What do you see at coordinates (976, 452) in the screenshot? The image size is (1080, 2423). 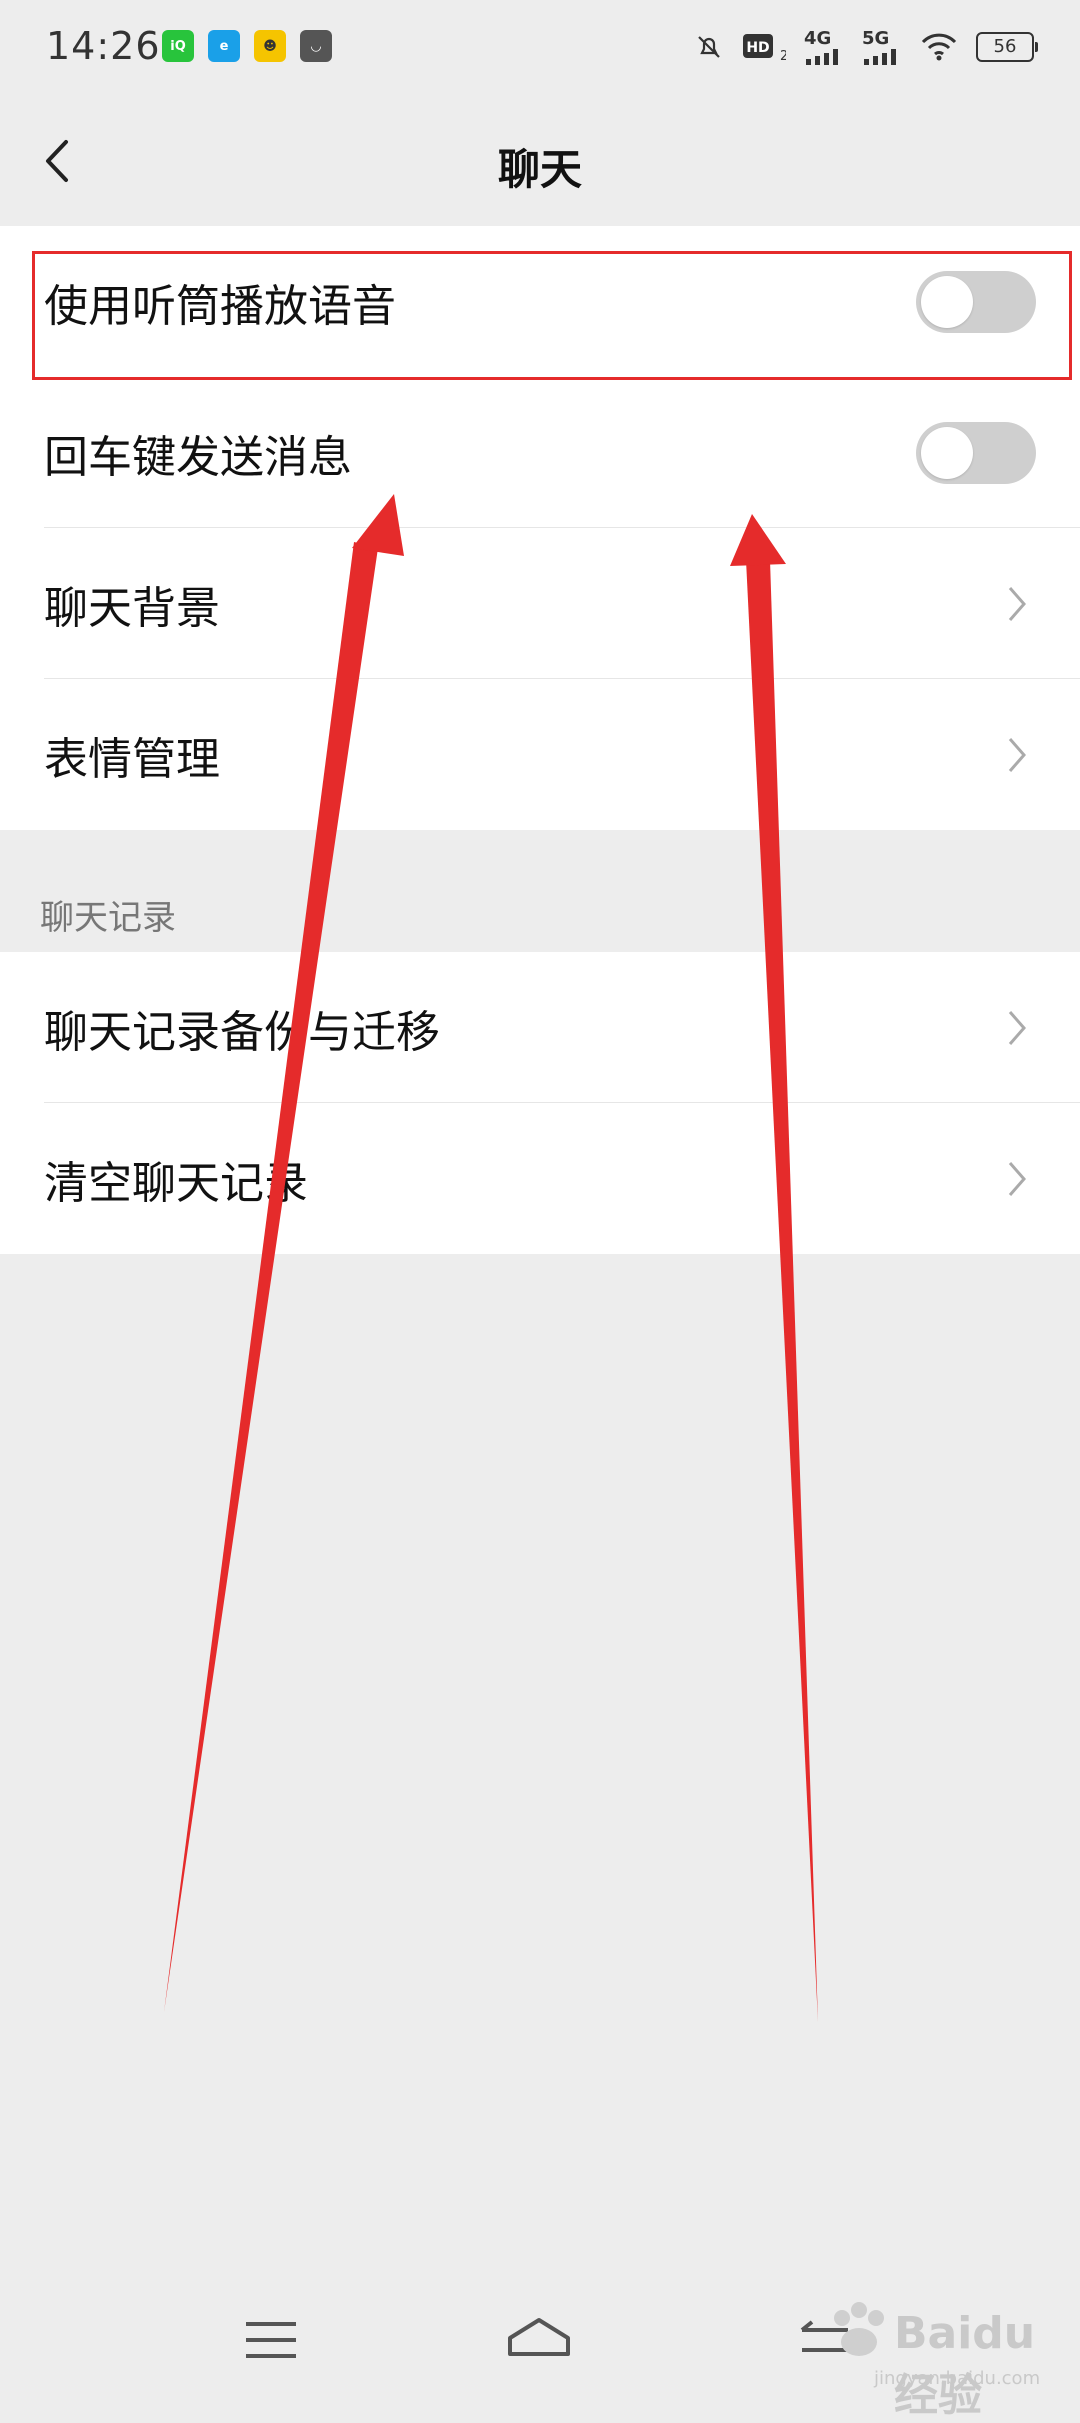 I see `enter-send-toggle` at bounding box center [976, 452].